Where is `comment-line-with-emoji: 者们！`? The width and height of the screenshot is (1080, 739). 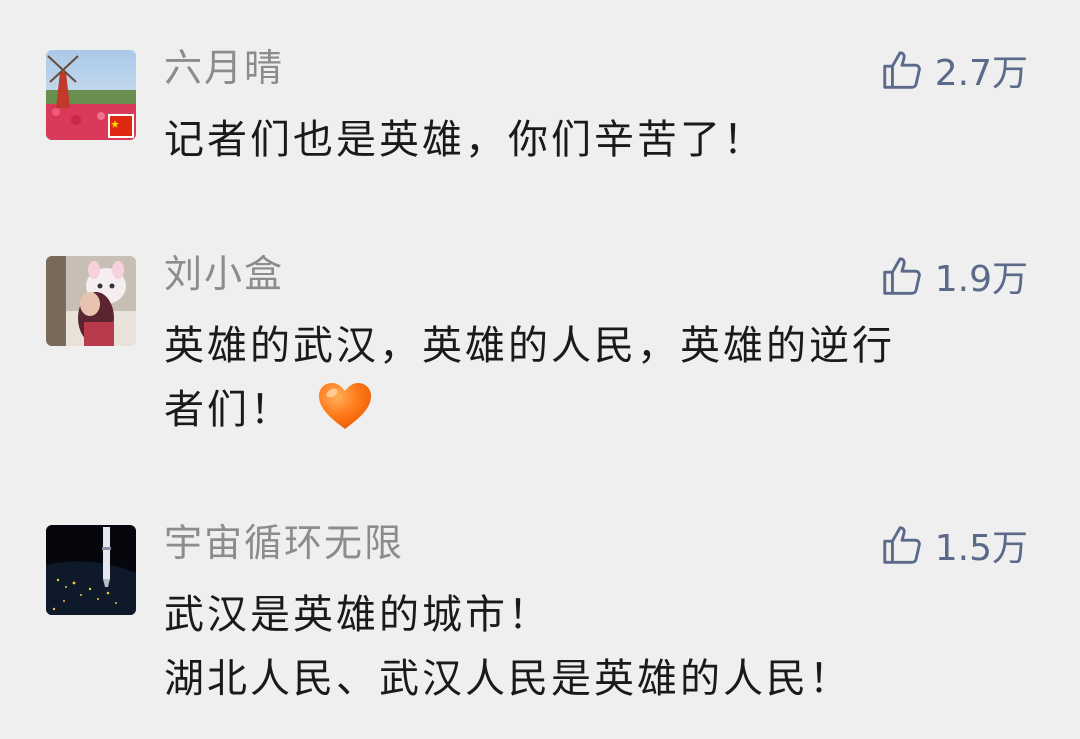
comment-line-with-emoji: 者们！ is located at coordinates (594, 410).